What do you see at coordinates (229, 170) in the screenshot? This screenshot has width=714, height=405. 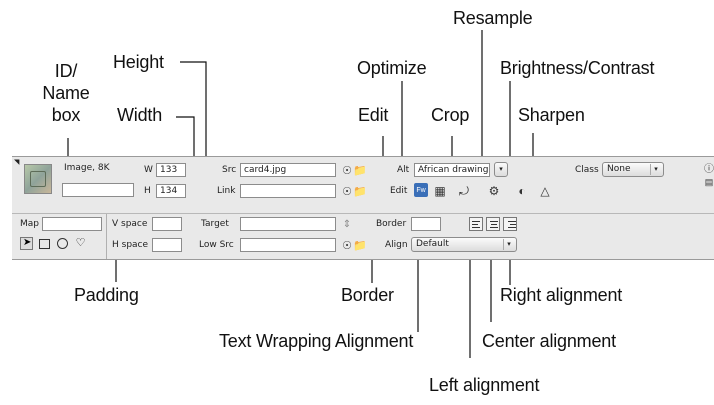 I see `src-label: Src` at bounding box center [229, 170].